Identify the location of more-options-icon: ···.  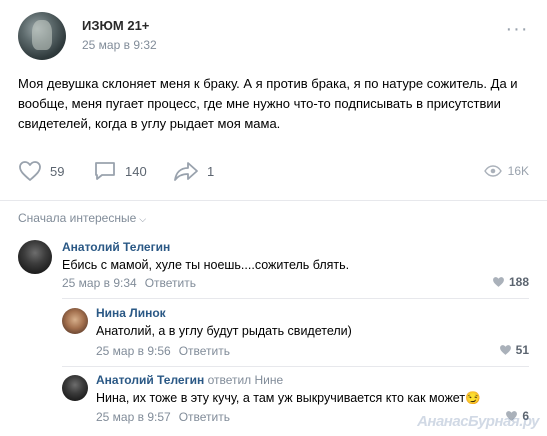
(517, 31).